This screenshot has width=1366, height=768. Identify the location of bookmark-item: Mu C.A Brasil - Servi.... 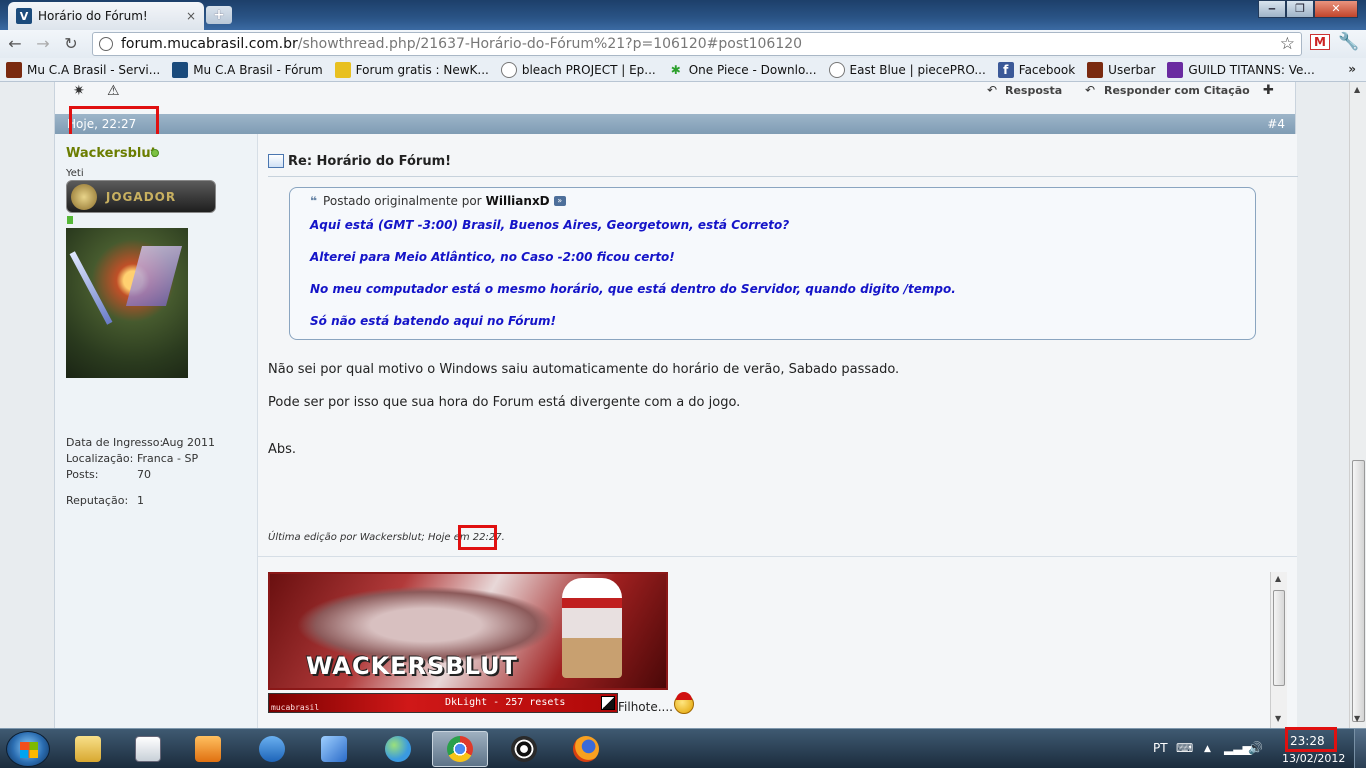
(83, 69).